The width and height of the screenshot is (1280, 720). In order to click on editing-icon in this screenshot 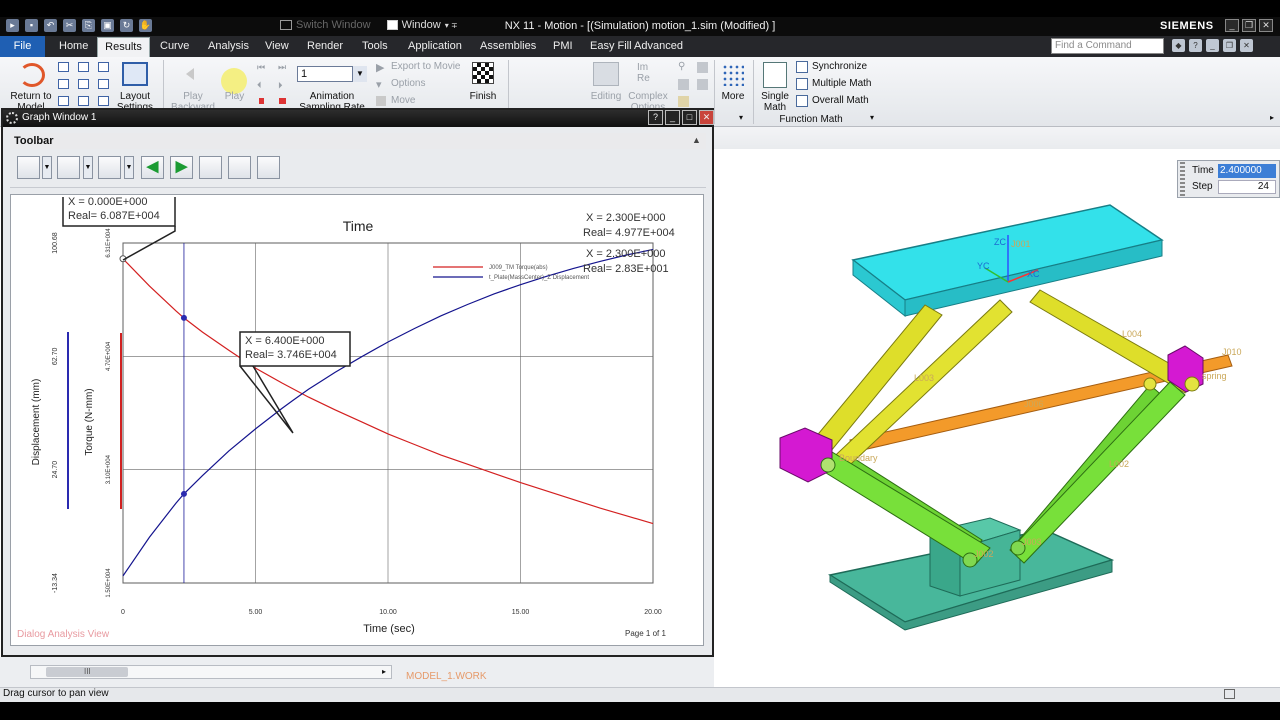, I will do `click(606, 74)`.